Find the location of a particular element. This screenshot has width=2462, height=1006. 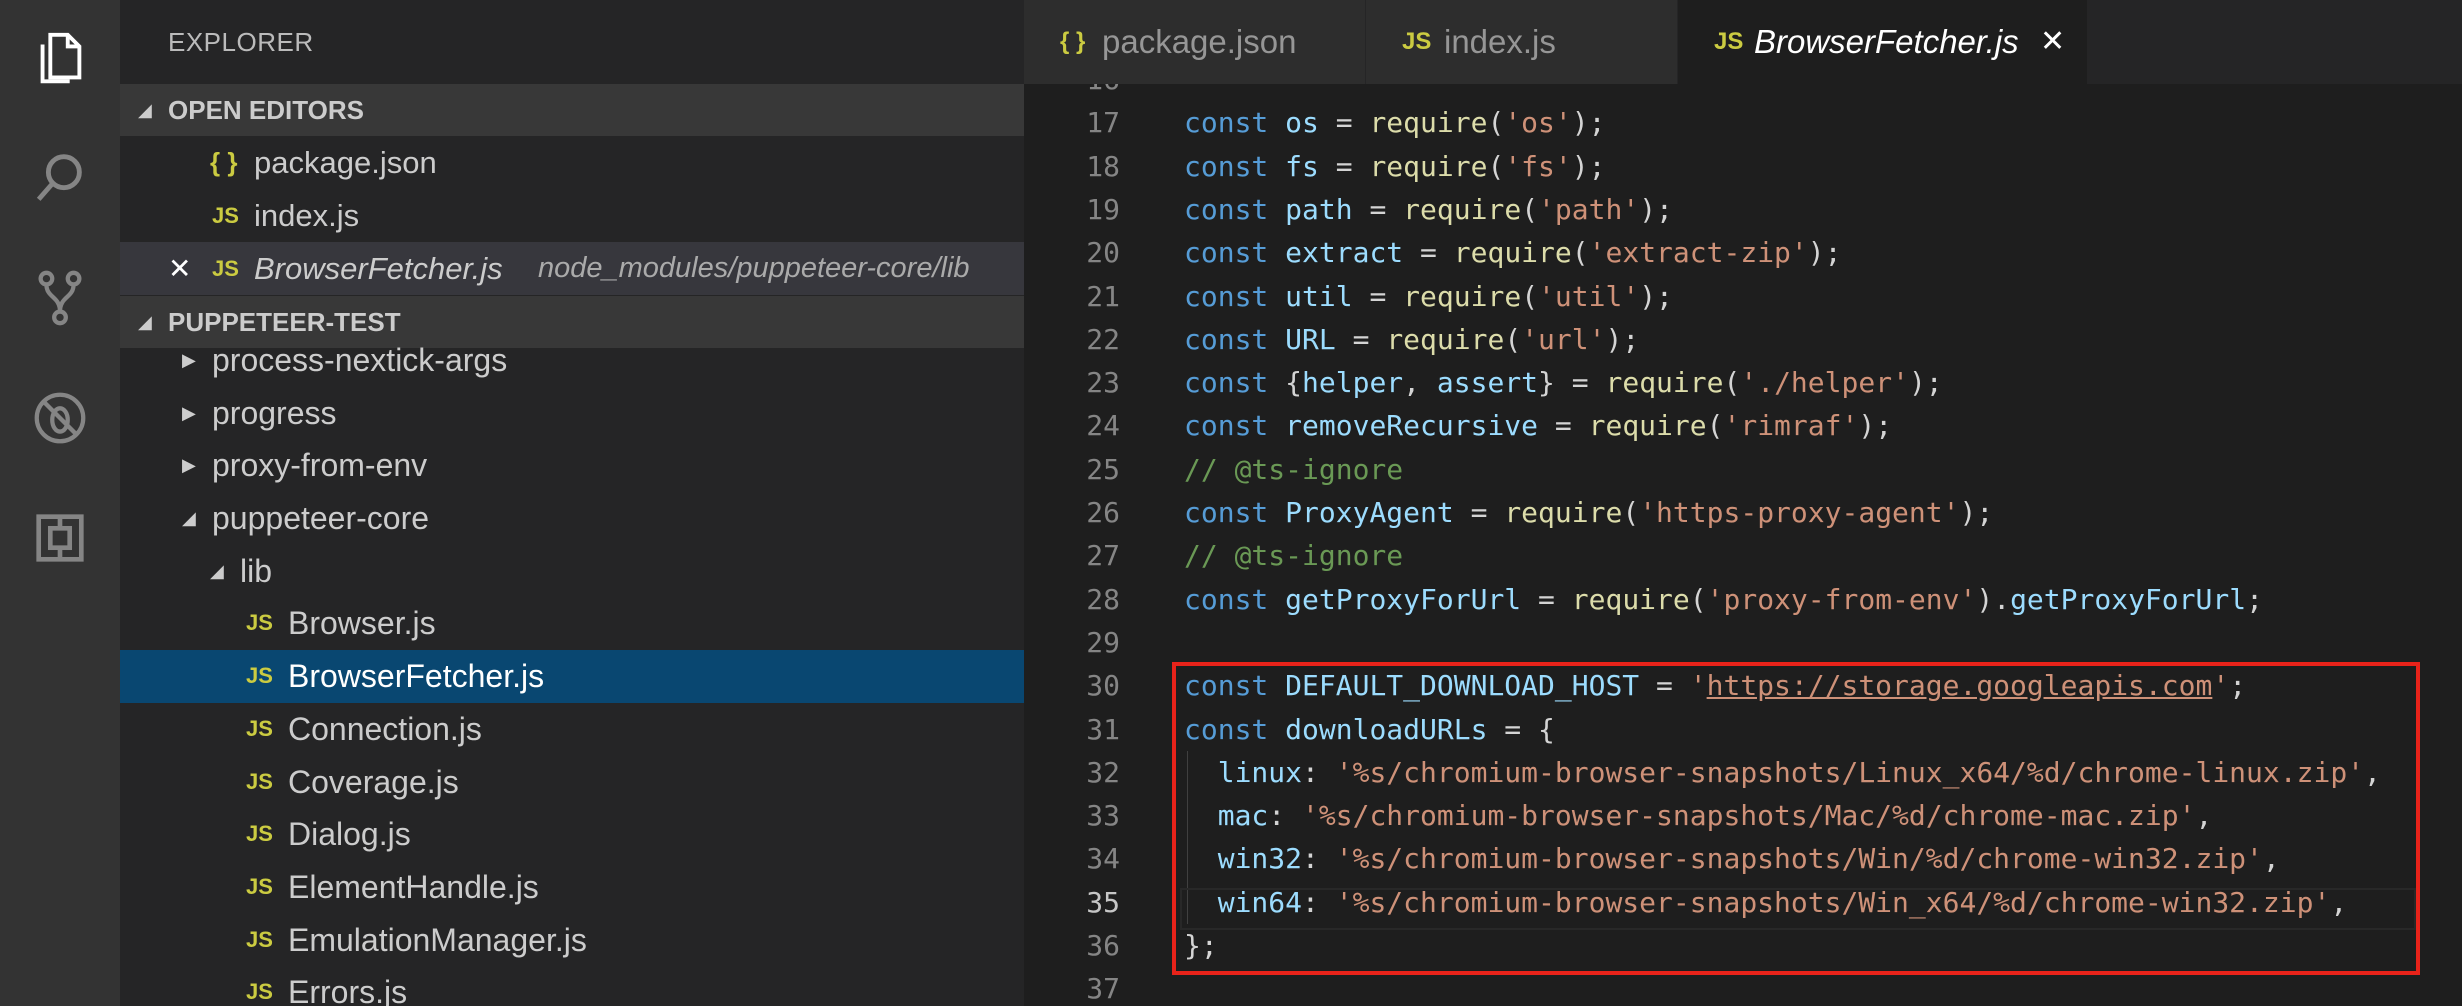

code-text: const os = require('os'); is located at coordinates (1395, 123).